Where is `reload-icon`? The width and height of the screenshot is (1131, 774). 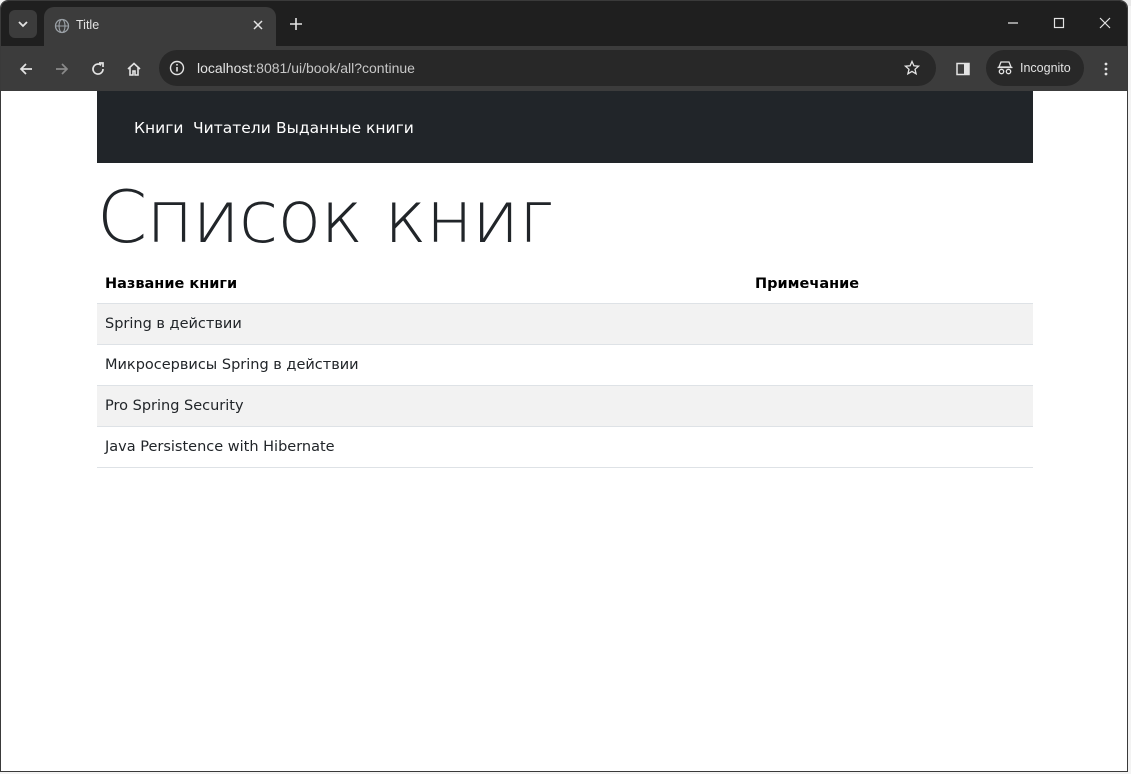 reload-icon is located at coordinates (98, 68).